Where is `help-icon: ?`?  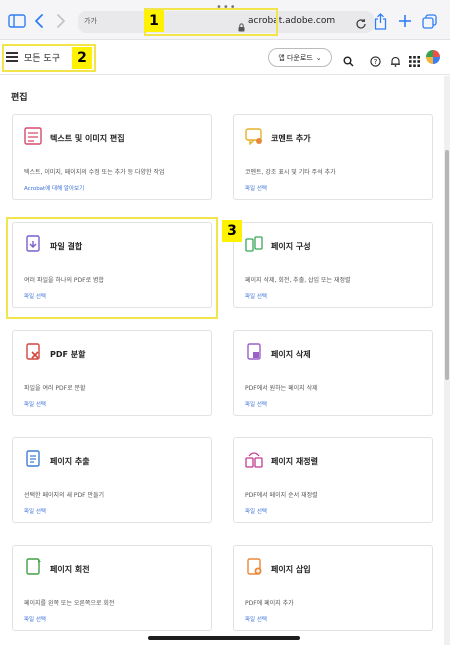
help-icon: ? is located at coordinates (375, 61).